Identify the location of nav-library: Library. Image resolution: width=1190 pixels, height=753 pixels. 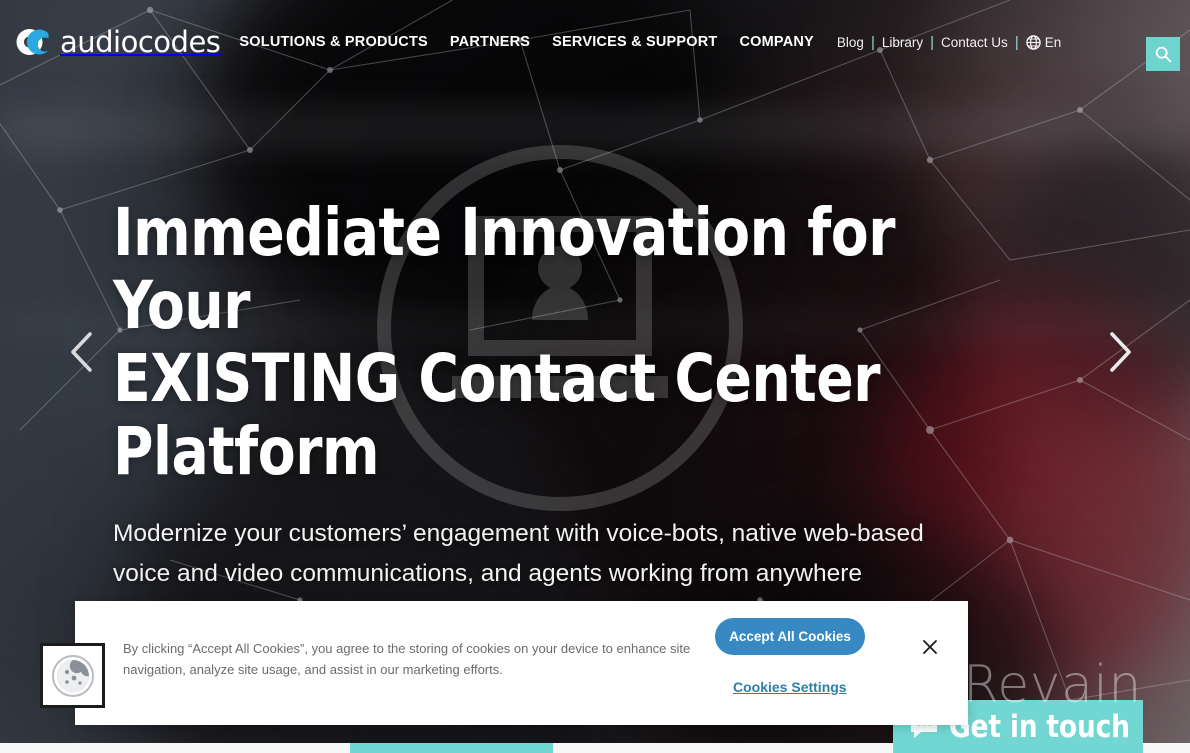
(902, 42).